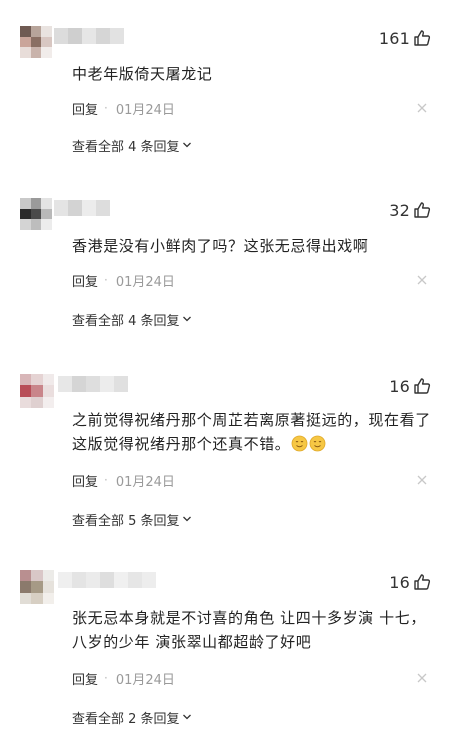 The image size is (461, 736). I want to click on view-all-replies-link: 查看全部 2 条回复, so click(132, 717).